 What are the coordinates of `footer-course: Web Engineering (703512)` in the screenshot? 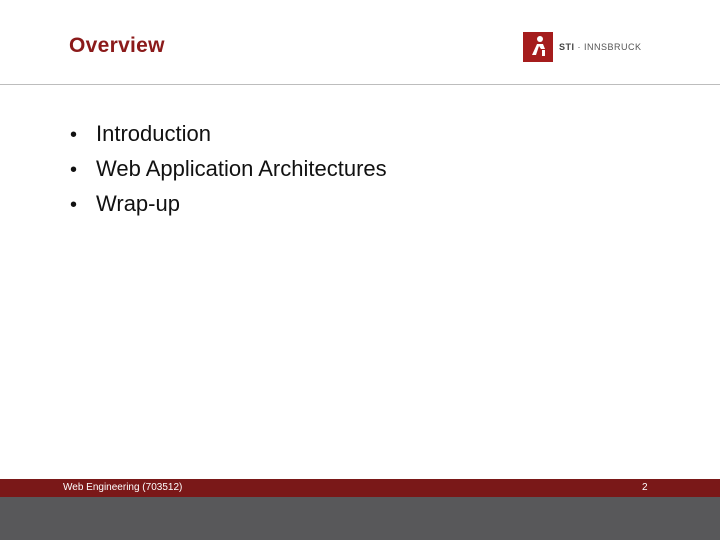 It's located at (123, 487).